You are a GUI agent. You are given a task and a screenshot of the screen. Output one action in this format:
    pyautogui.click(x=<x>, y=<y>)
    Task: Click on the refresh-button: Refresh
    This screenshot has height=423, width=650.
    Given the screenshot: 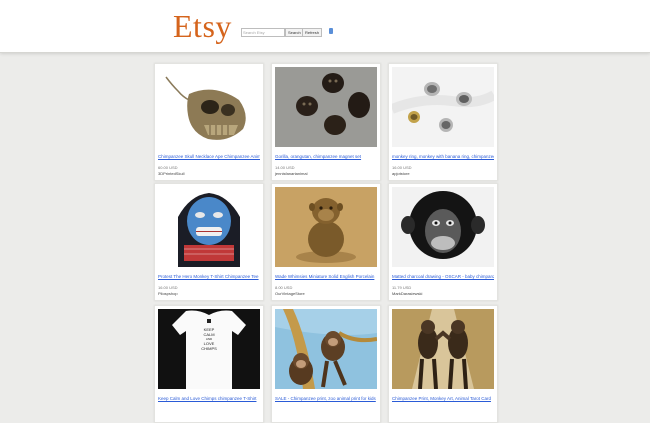 What is the action you would take?
    pyautogui.click(x=312, y=32)
    